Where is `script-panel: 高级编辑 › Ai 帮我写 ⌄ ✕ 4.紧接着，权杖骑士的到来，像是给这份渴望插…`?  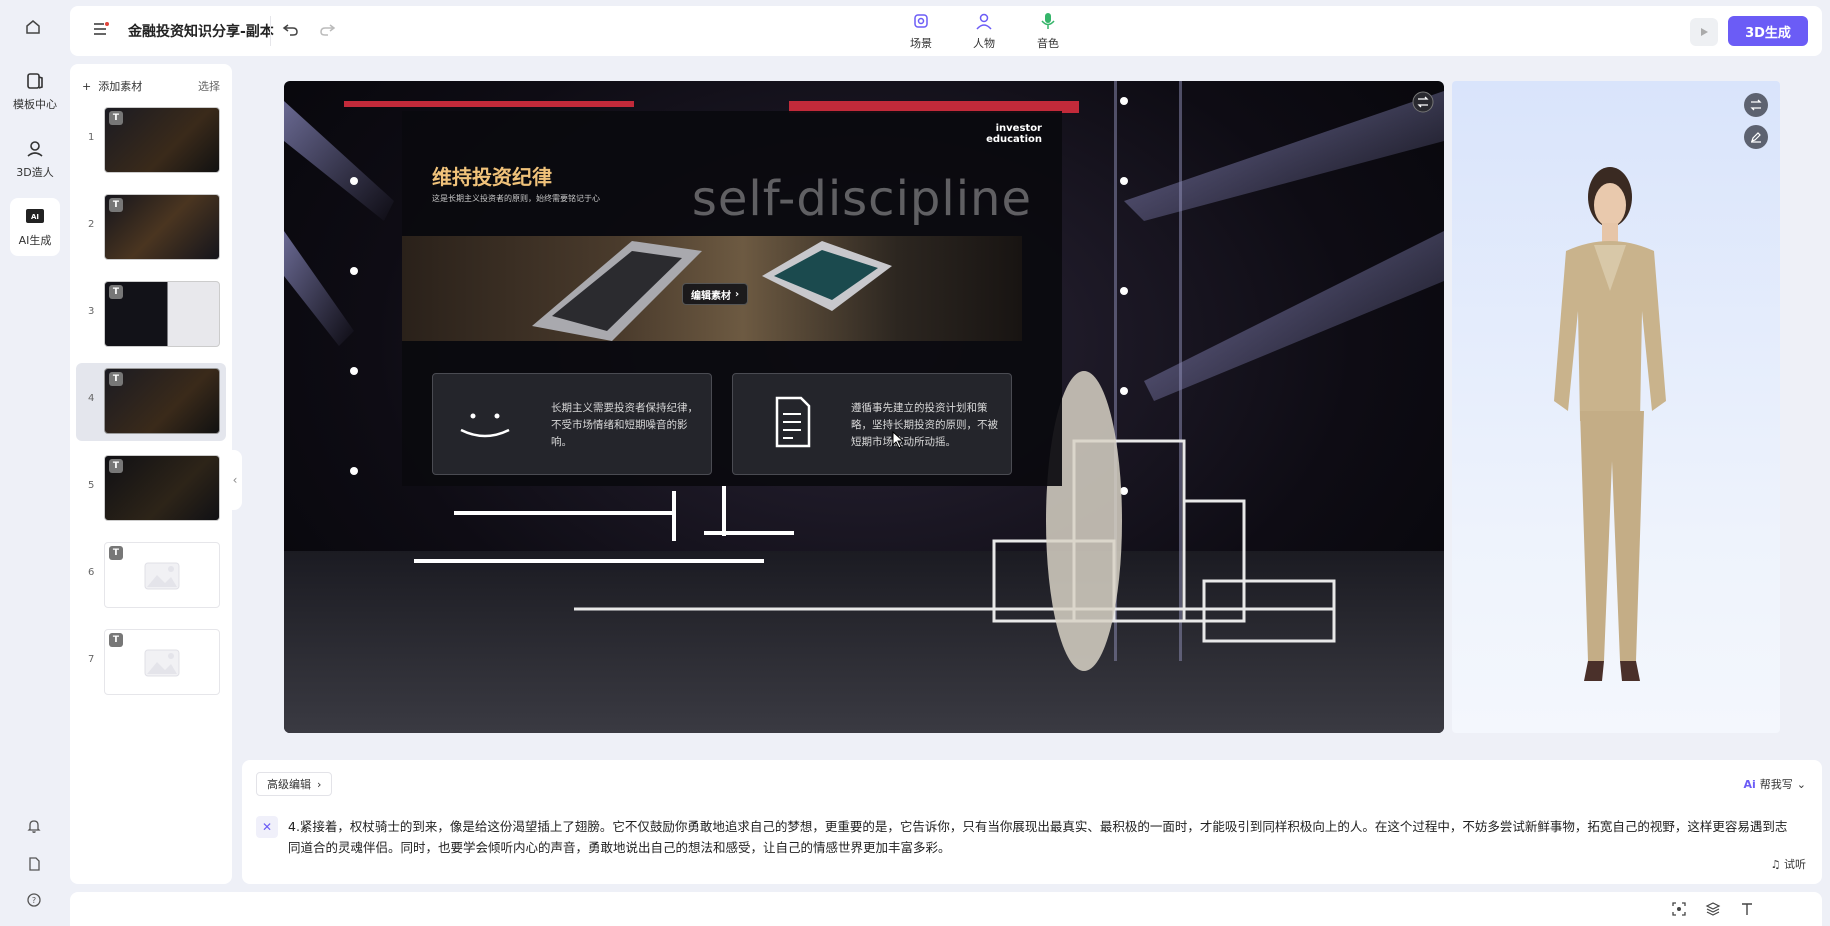 script-panel: 高级编辑 › Ai 帮我写 ⌄ ✕ 4.紧接着，权杖骑士的到来，像是给这份渴望插… is located at coordinates (1032, 822).